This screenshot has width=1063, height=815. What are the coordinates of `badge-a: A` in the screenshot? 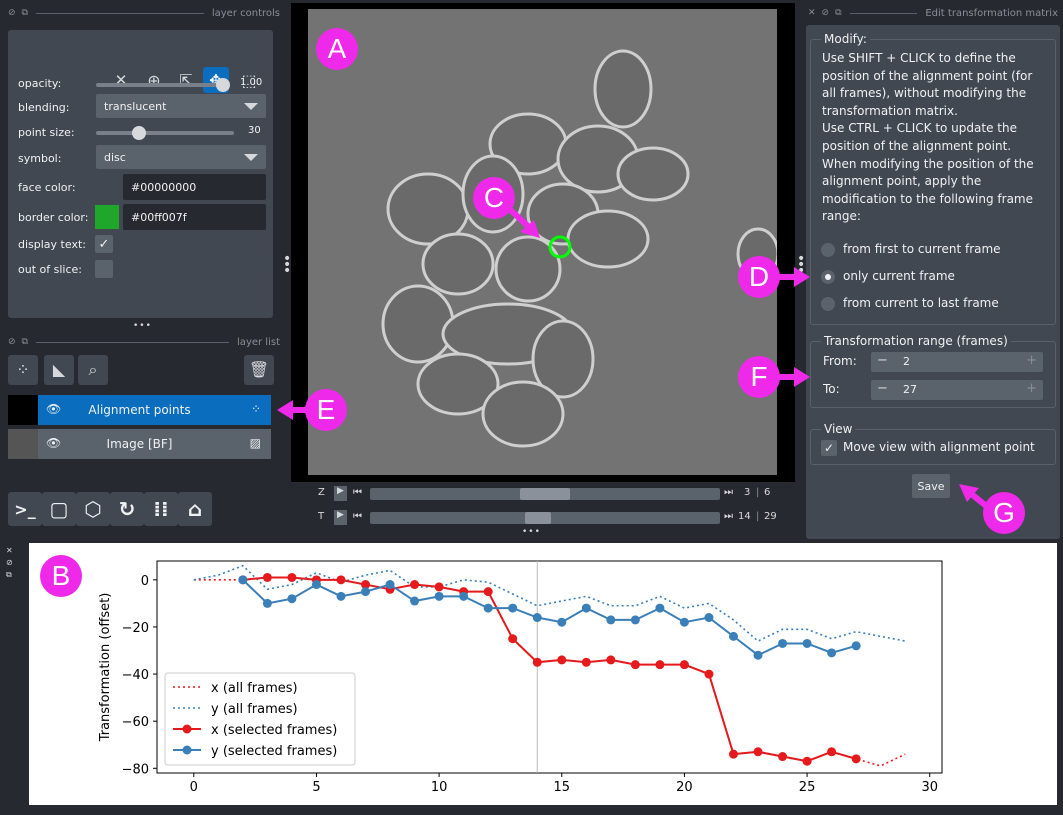 It's located at (337, 49).